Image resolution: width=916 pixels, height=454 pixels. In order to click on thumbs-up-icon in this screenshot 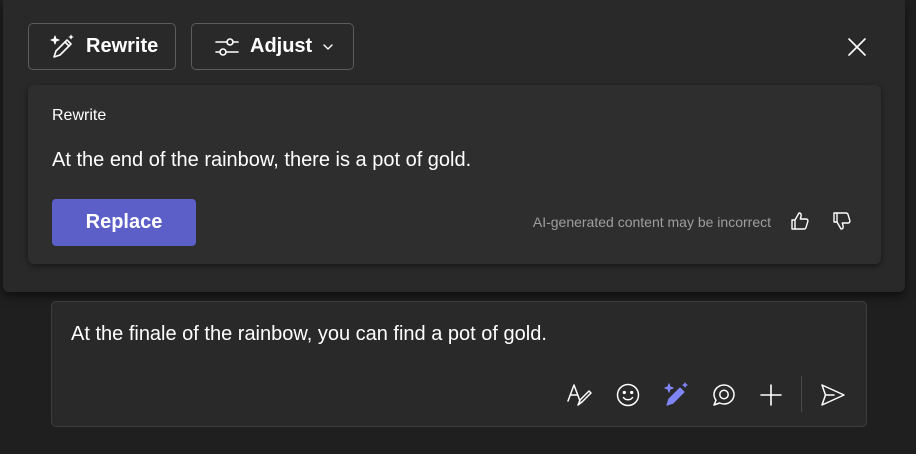, I will do `click(800, 221)`.